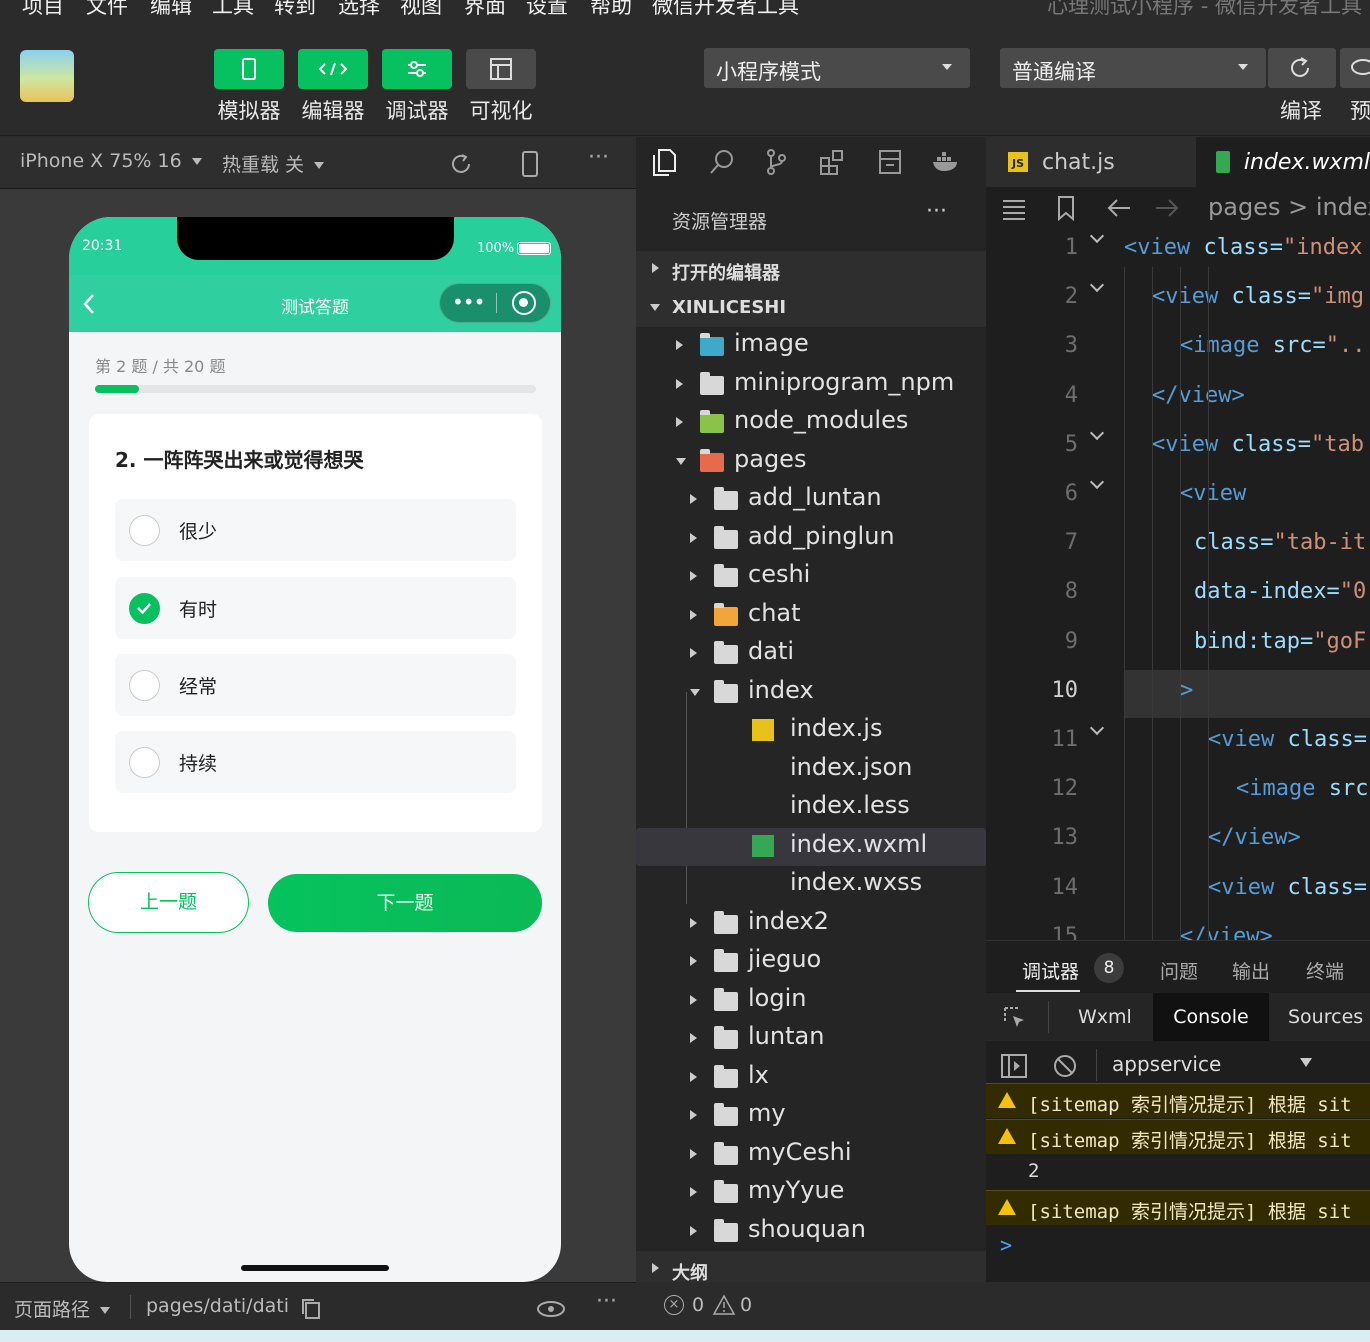 The height and width of the screenshot is (1342, 1370). I want to click on debugger-toggle-button, so click(417, 69).